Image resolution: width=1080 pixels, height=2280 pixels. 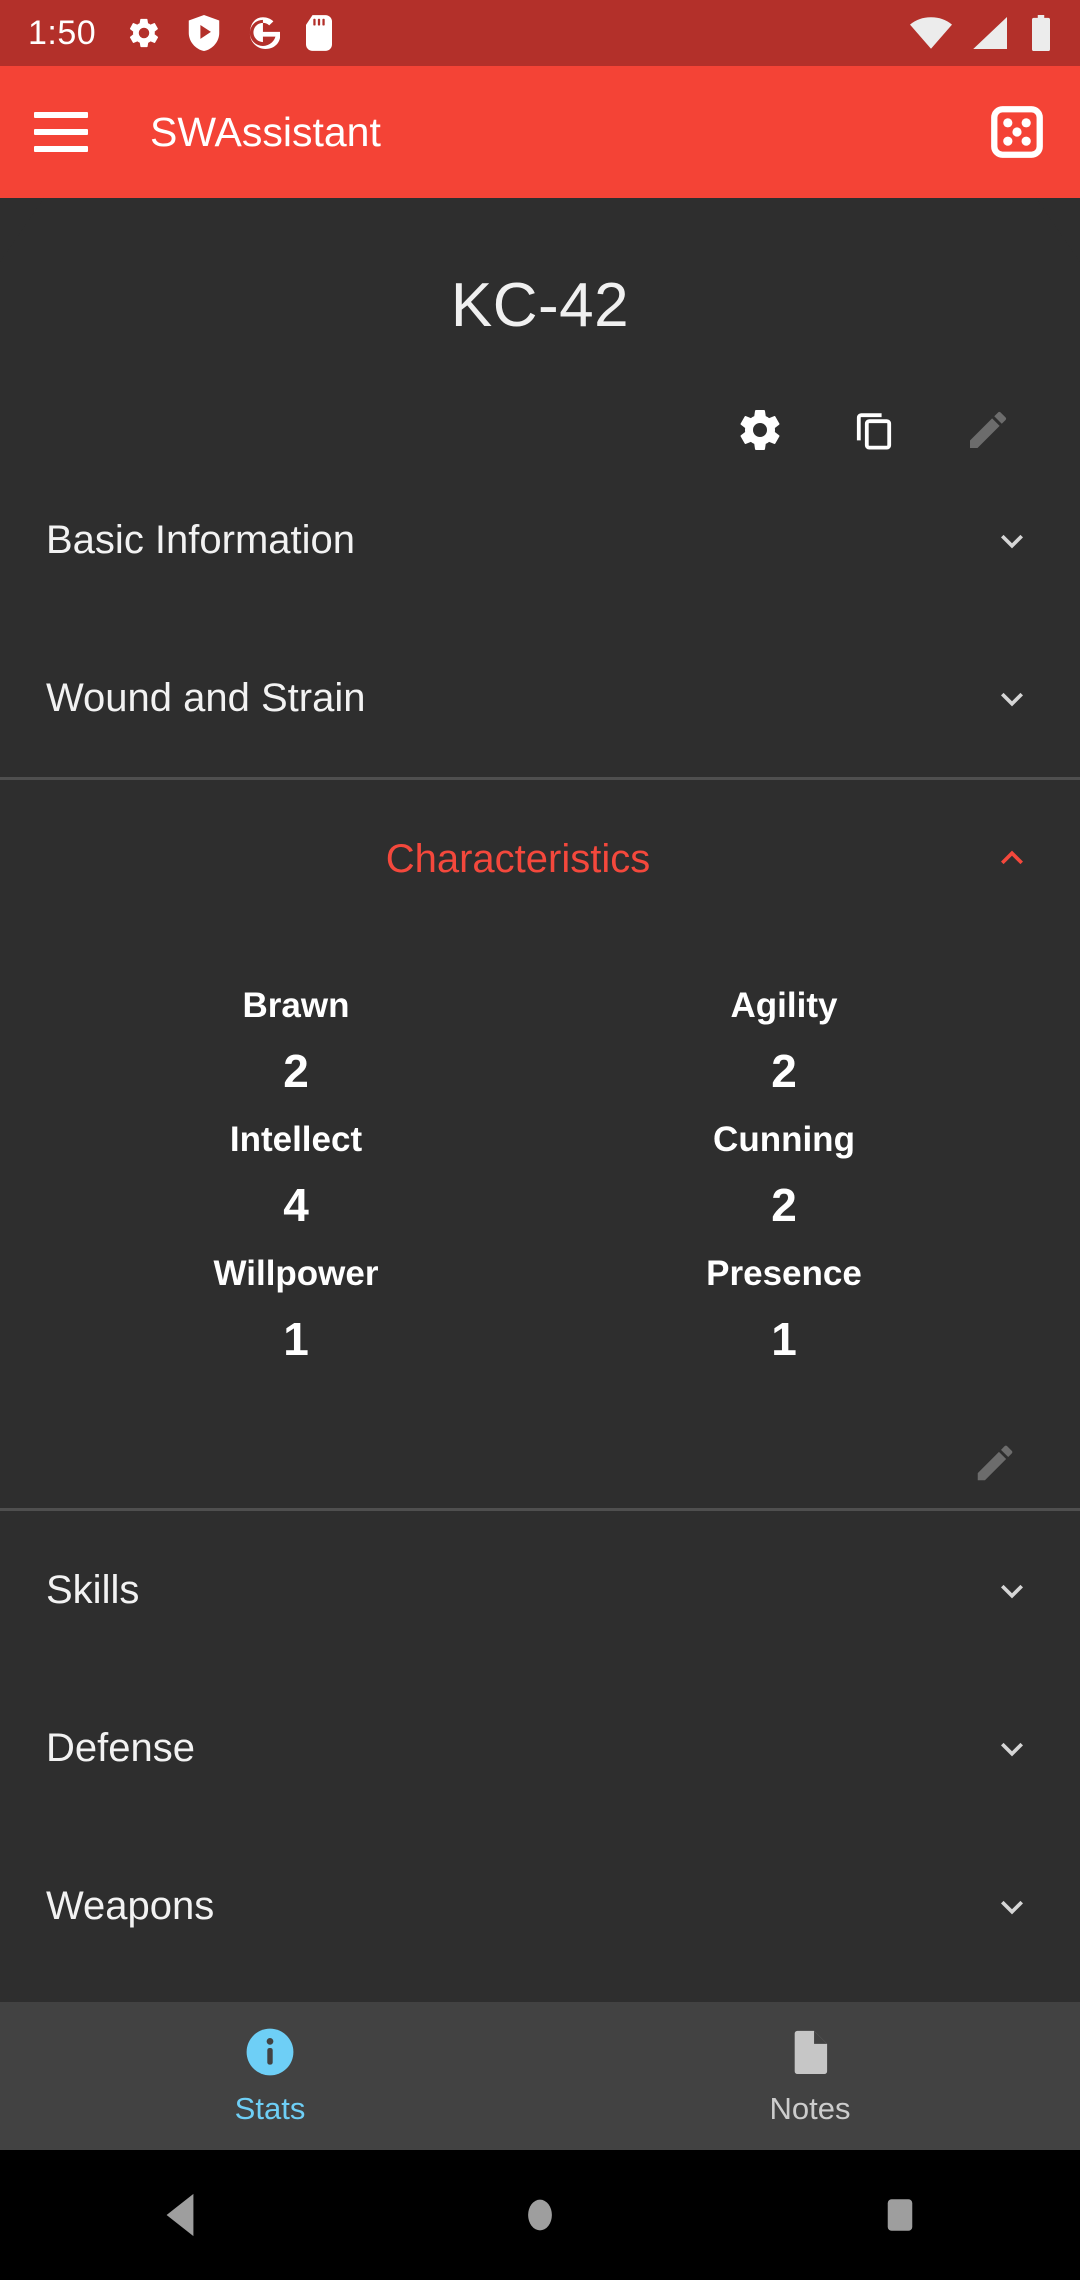 What do you see at coordinates (518, 33) in the screenshot?
I see `status-notification-icons` at bounding box center [518, 33].